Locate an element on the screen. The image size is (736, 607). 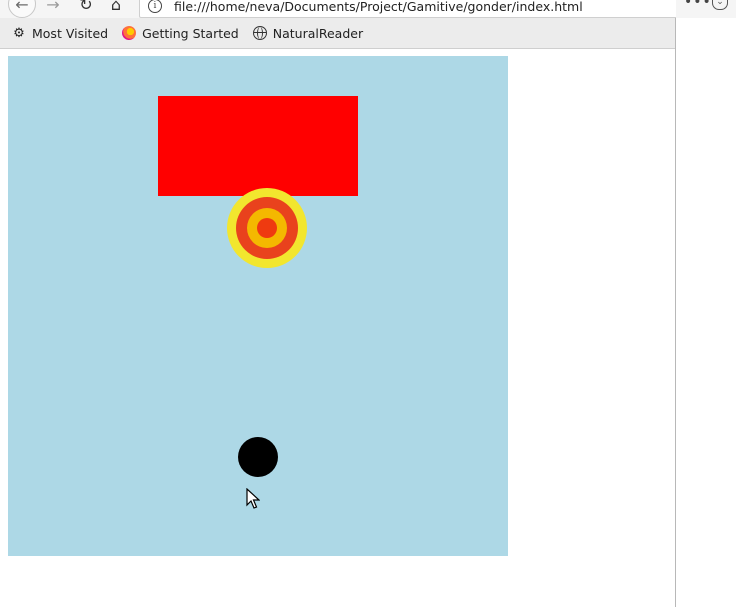
target-bullseye is located at coordinates (267, 228).